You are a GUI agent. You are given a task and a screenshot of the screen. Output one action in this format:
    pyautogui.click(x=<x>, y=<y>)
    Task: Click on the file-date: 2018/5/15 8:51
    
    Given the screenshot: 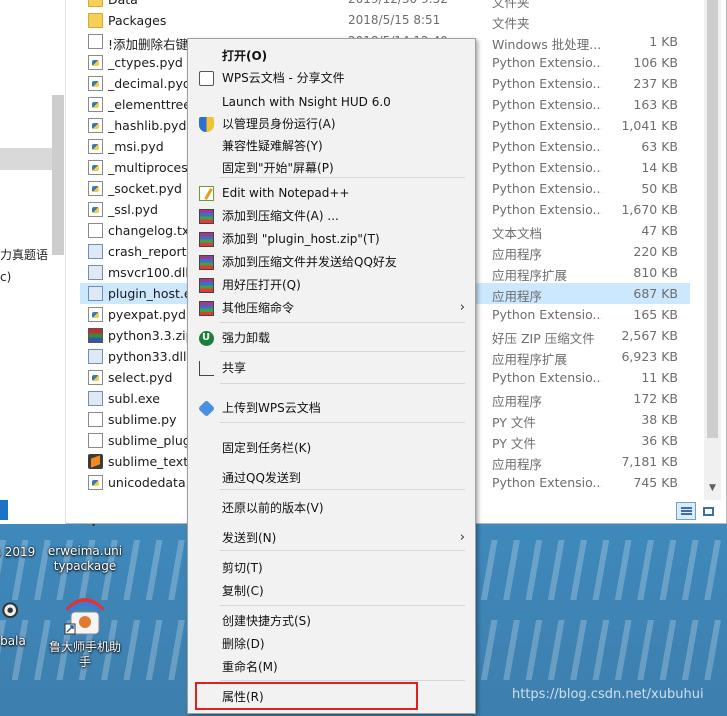 What is the action you would take?
    pyautogui.click(x=394, y=20)
    